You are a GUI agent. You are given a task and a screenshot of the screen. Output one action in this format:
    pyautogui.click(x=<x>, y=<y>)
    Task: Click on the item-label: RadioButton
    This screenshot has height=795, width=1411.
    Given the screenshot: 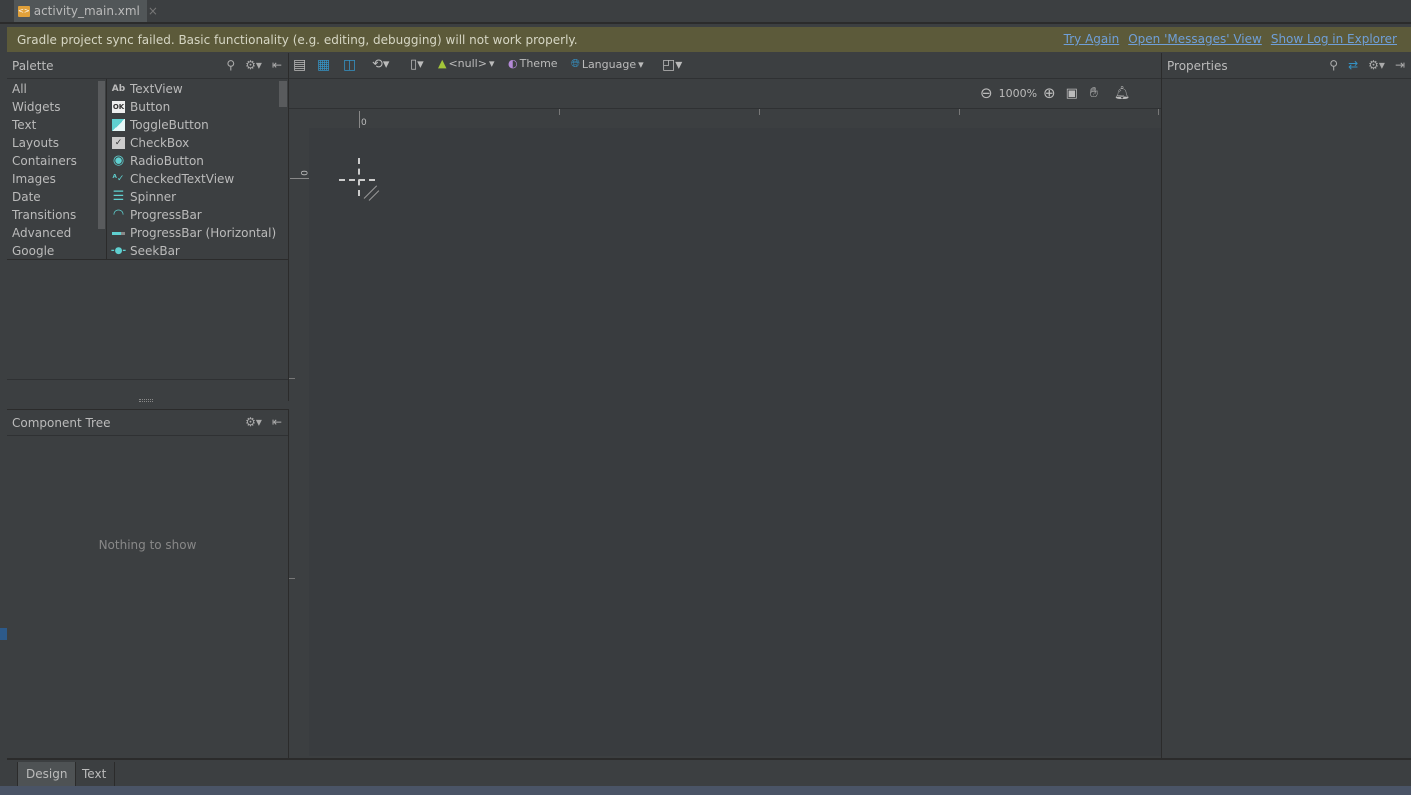 What is the action you would take?
    pyautogui.click(x=167, y=161)
    